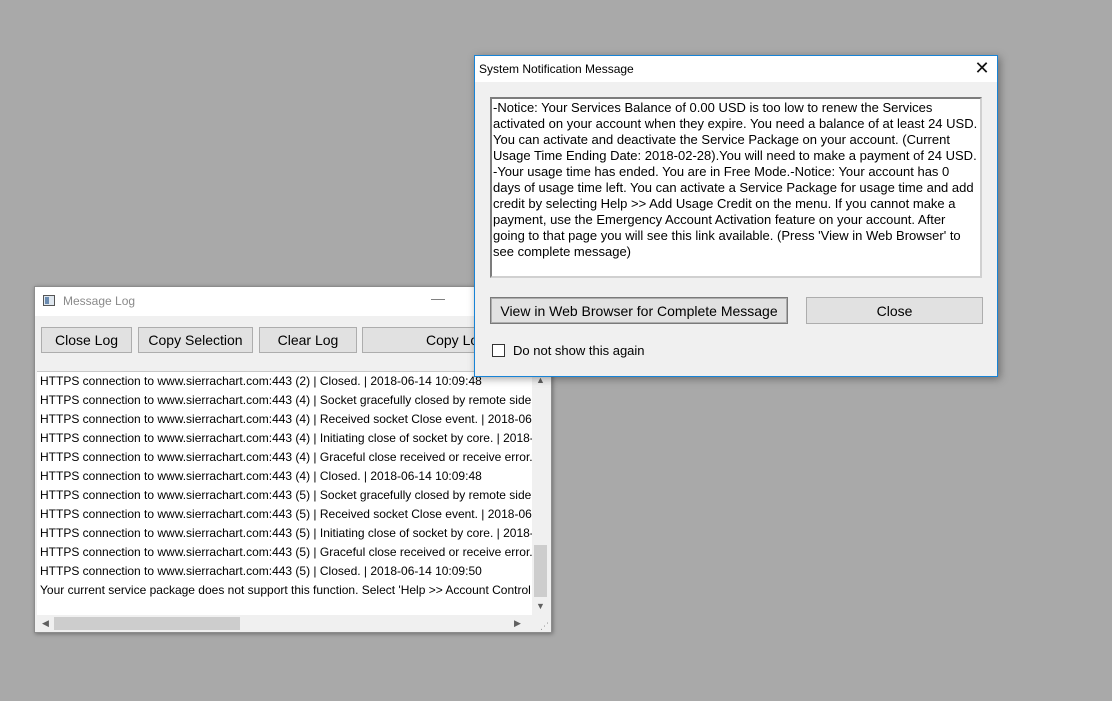 The image size is (1112, 701). What do you see at coordinates (438, 301) in the screenshot?
I see `minimize-button: —` at bounding box center [438, 301].